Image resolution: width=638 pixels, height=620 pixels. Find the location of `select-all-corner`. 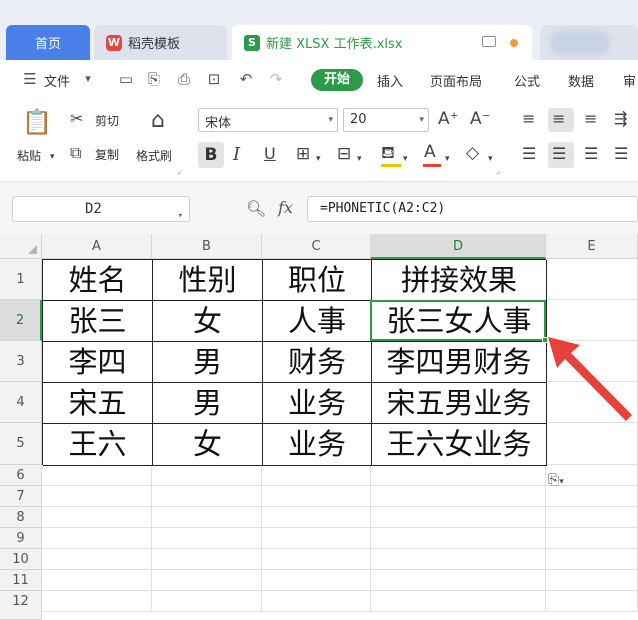

select-all-corner is located at coordinates (21, 246).